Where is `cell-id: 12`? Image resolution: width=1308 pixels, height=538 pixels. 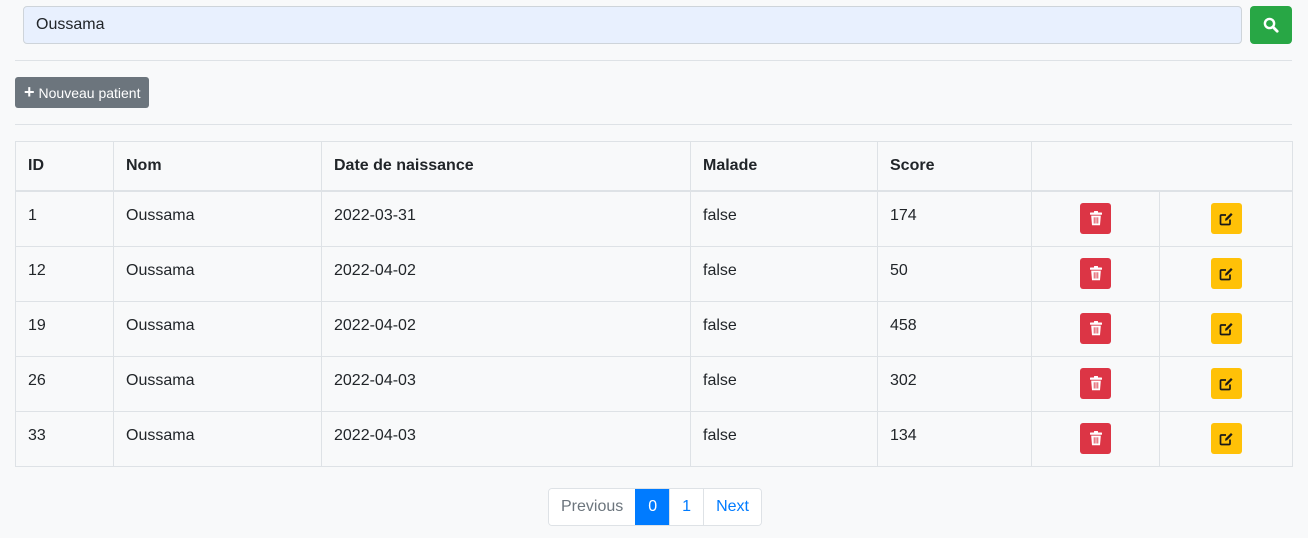 cell-id: 12 is located at coordinates (64, 273).